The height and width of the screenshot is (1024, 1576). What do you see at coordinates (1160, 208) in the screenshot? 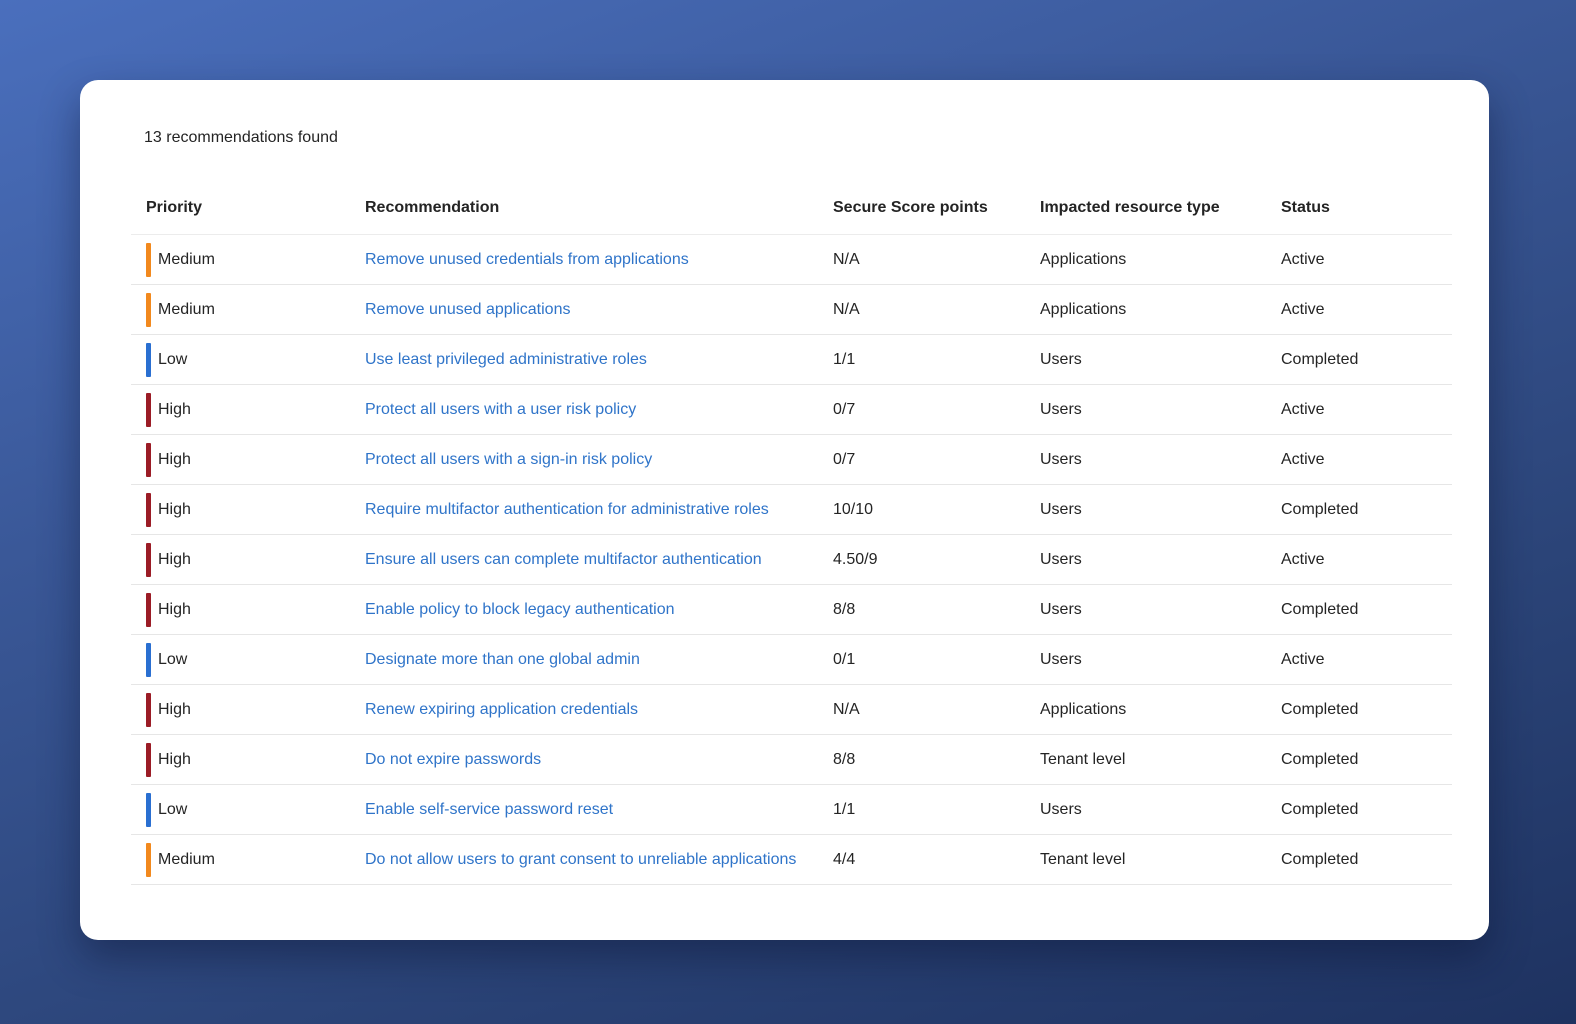
I see `column-header-resource-type: Impacted resource type` at bounding box center [1160, 208].